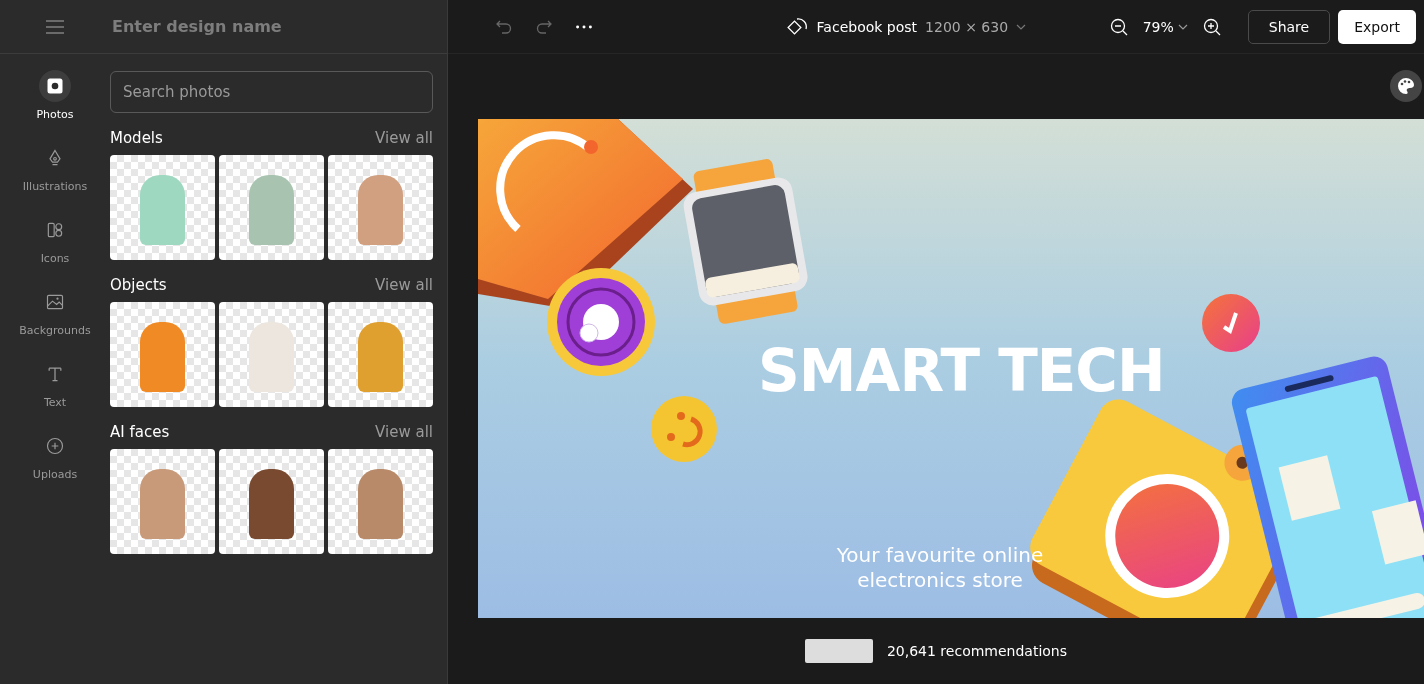  What do you see at coordinates (1211, 26) in the screenshot?
I see `zoom-in-icon` at bounding box center [1211, 26].